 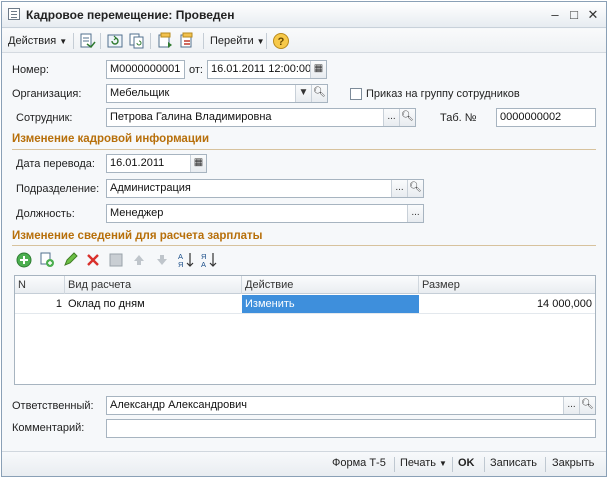 I want to click on column-header-amount: Размер, so click(x=507, y=285).